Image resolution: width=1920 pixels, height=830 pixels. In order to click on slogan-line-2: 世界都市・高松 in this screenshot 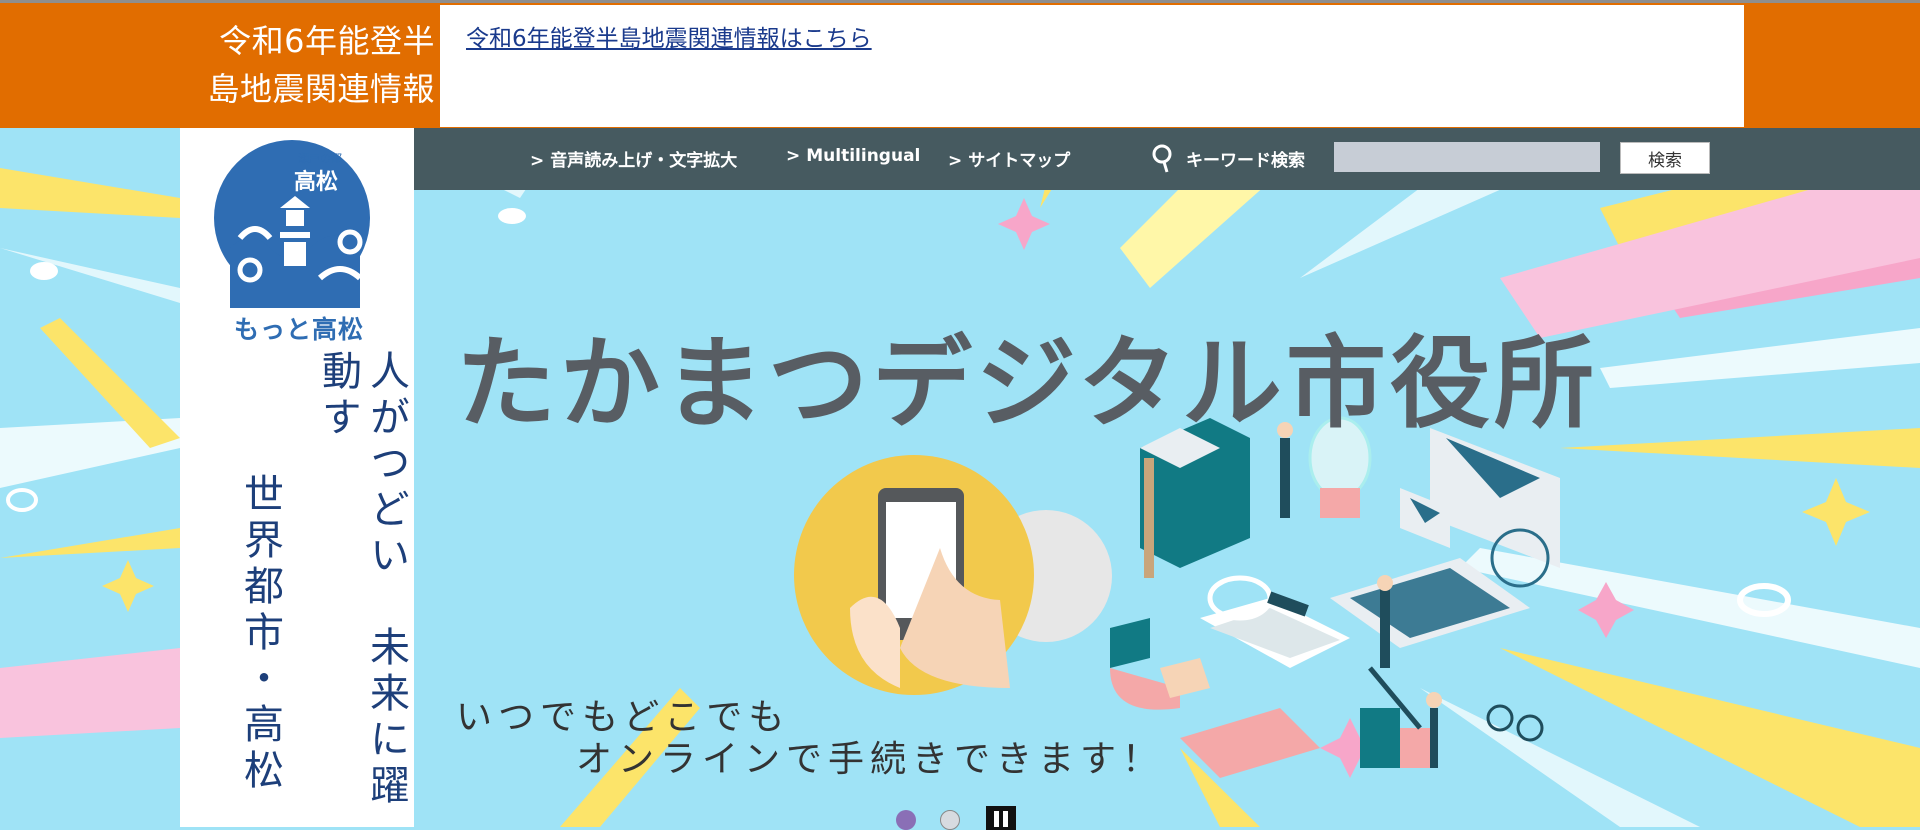, I will do `click(260, 634)`.